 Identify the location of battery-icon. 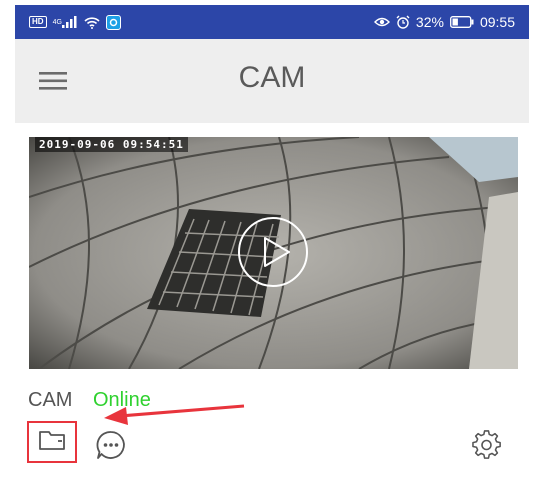
(462, 22).